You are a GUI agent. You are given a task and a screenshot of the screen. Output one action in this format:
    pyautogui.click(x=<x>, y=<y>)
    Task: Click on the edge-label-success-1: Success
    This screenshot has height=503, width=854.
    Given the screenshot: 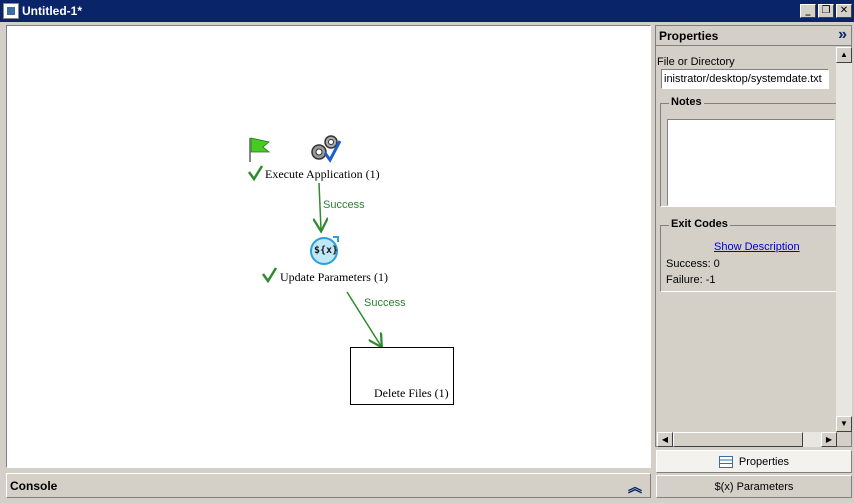 What is the action you would take?
    pyautogui.click(x=344, y=205)
    